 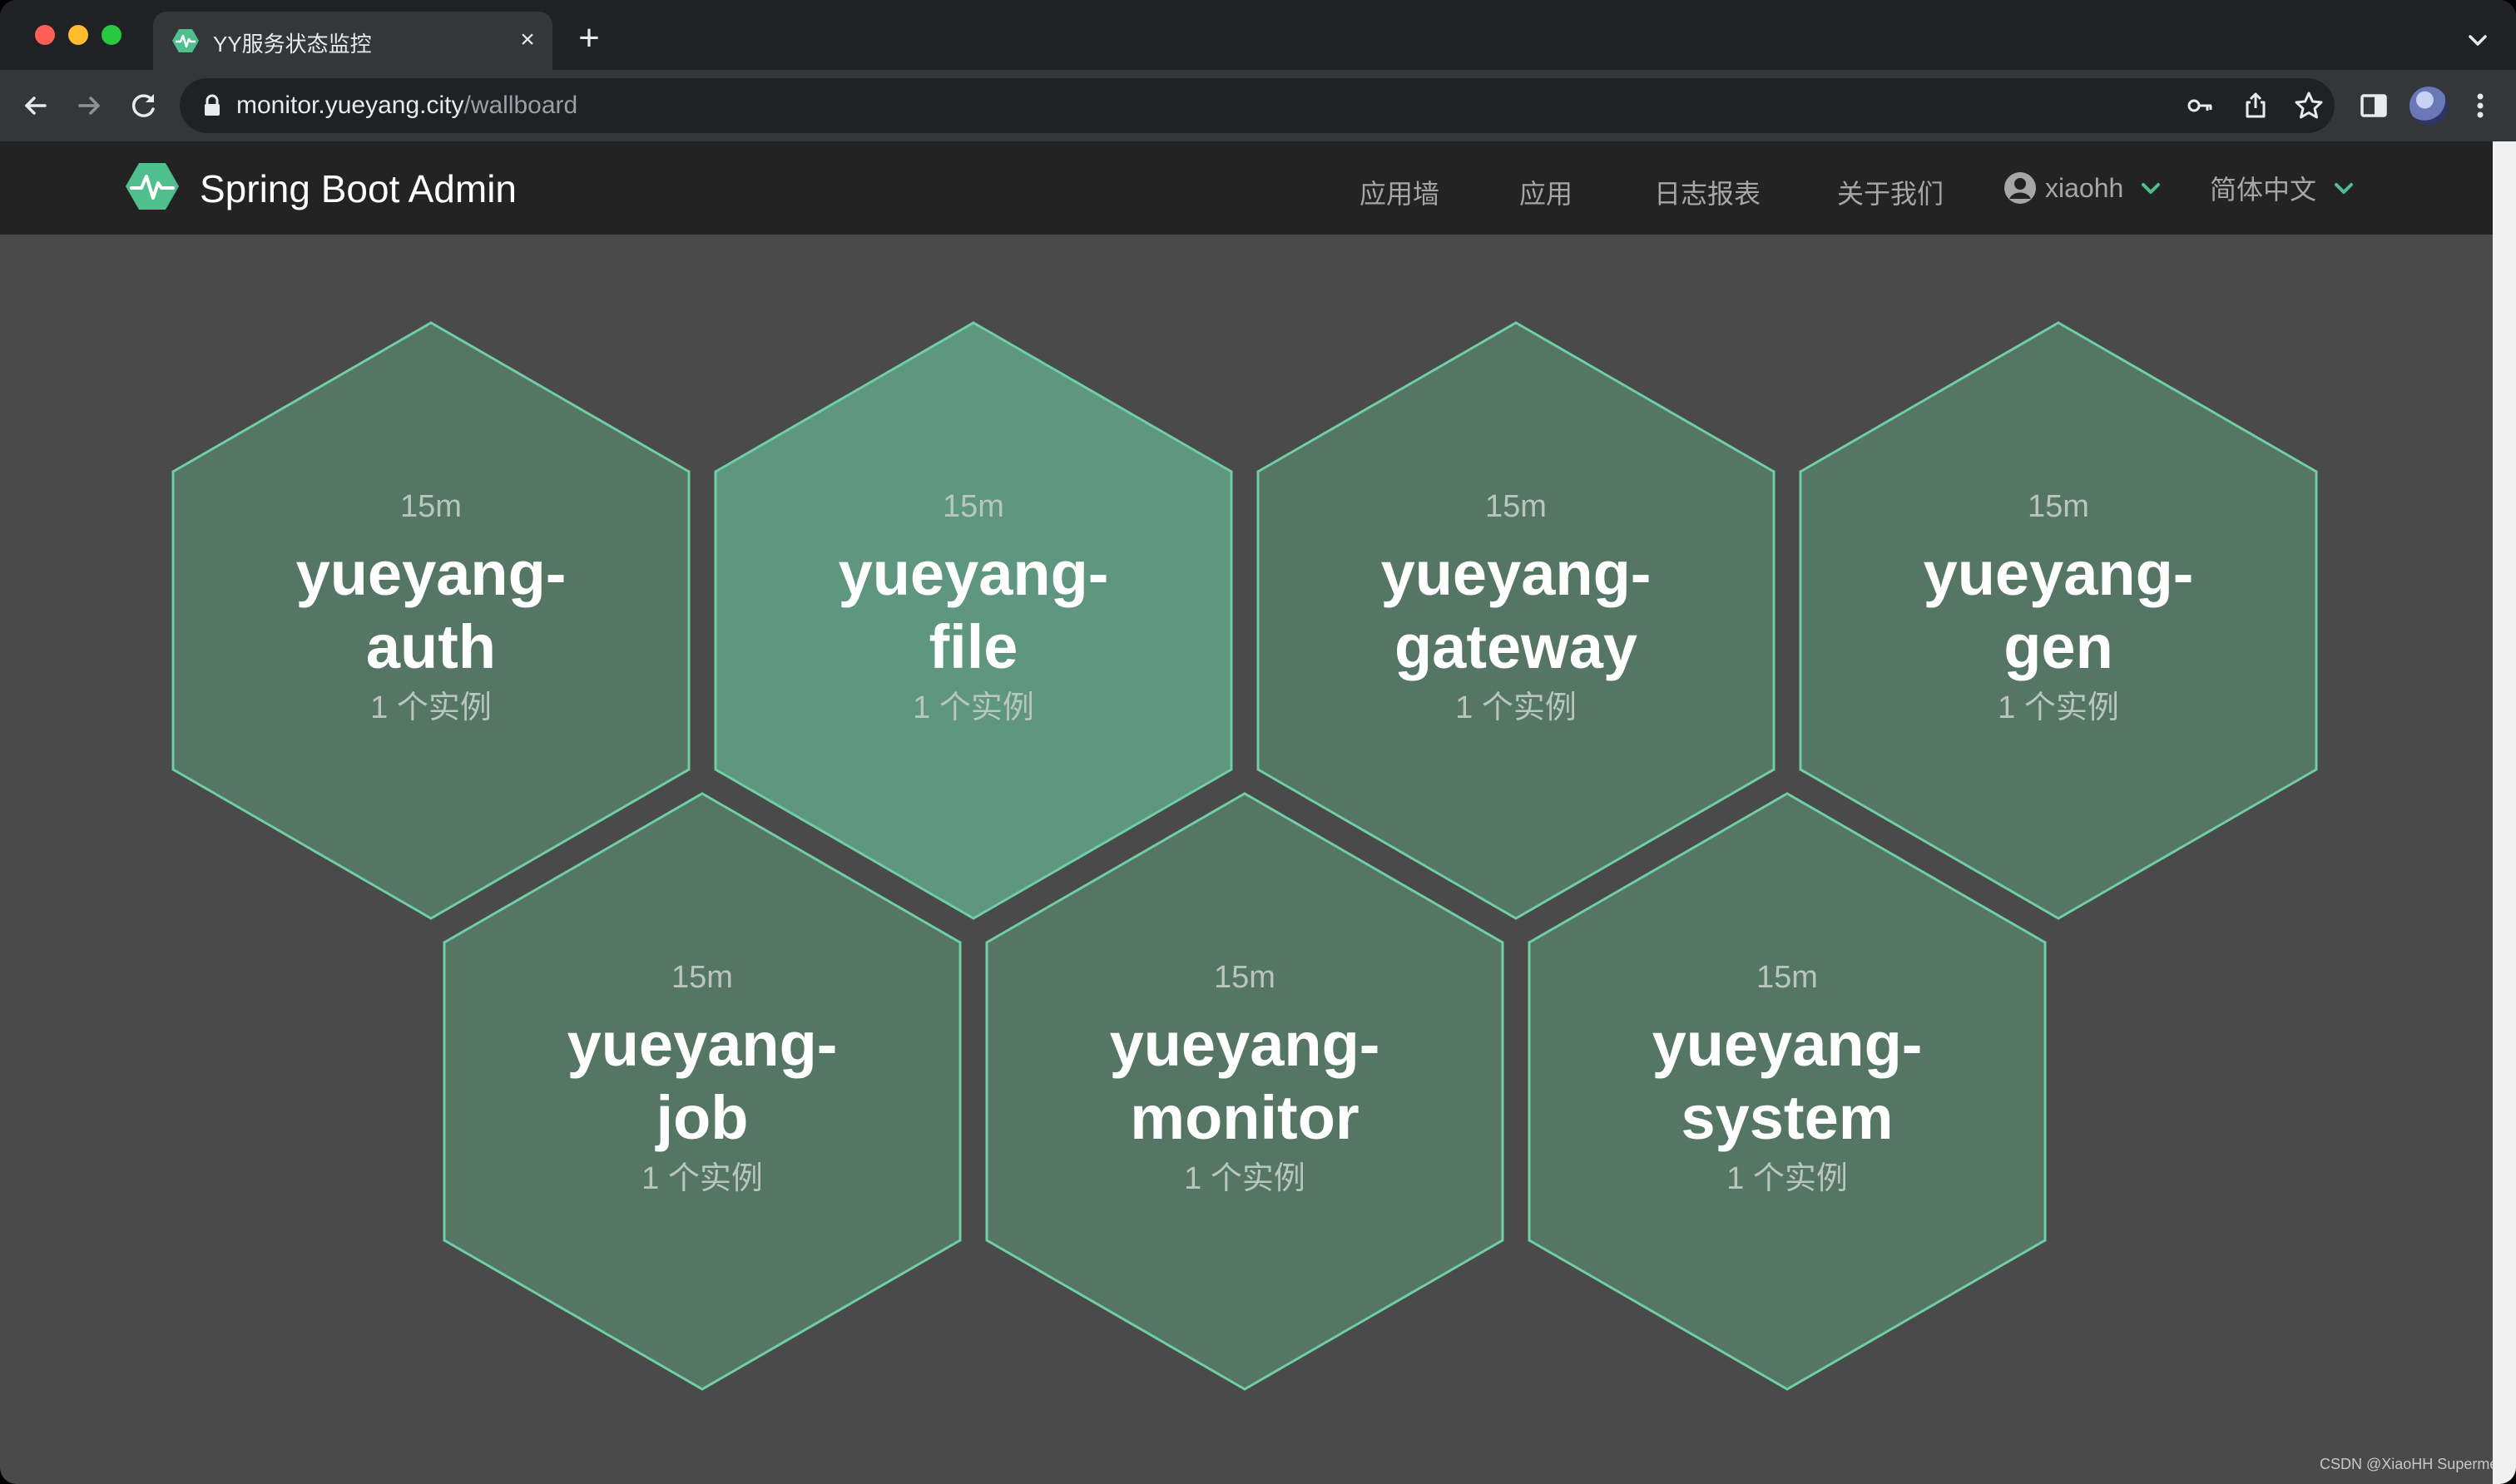 I want to click on application-card: 15m yueyang-system 1 个实例, so click(x=1787, y=1078).